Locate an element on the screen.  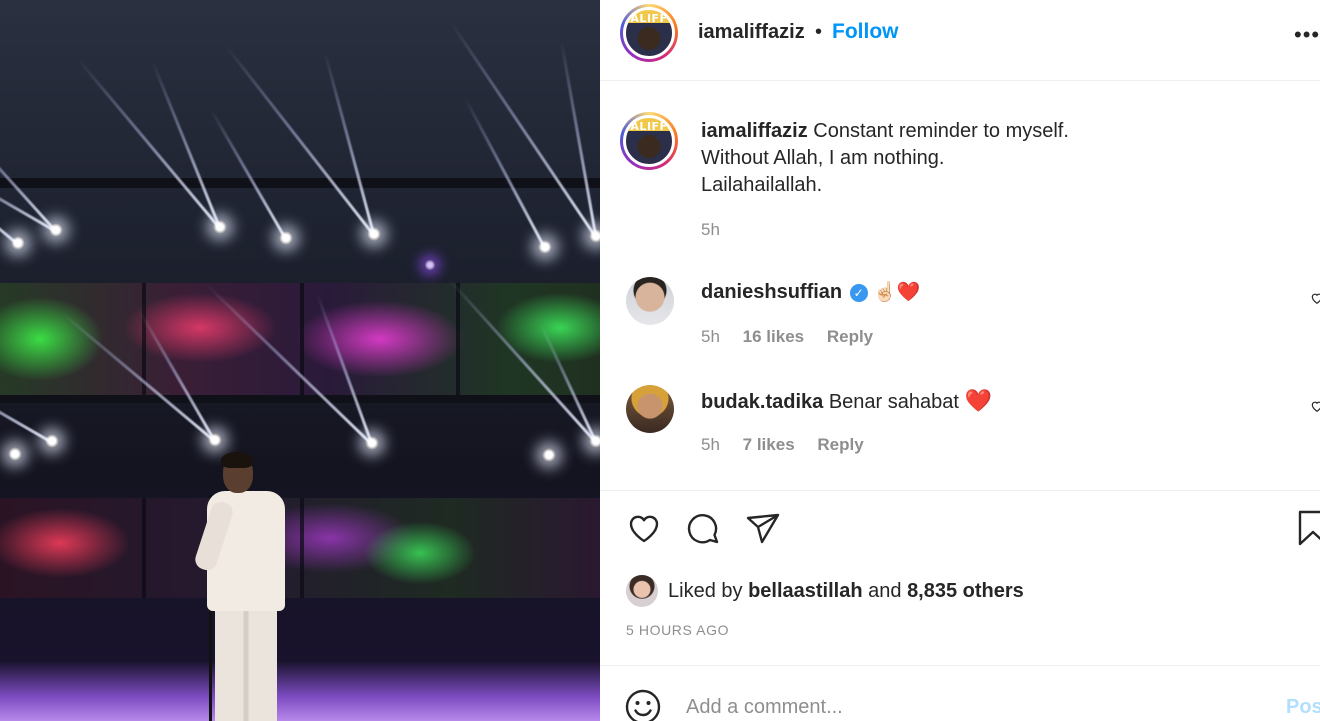
author-username: iamaliffaziz is located at coordinates (751, 32).